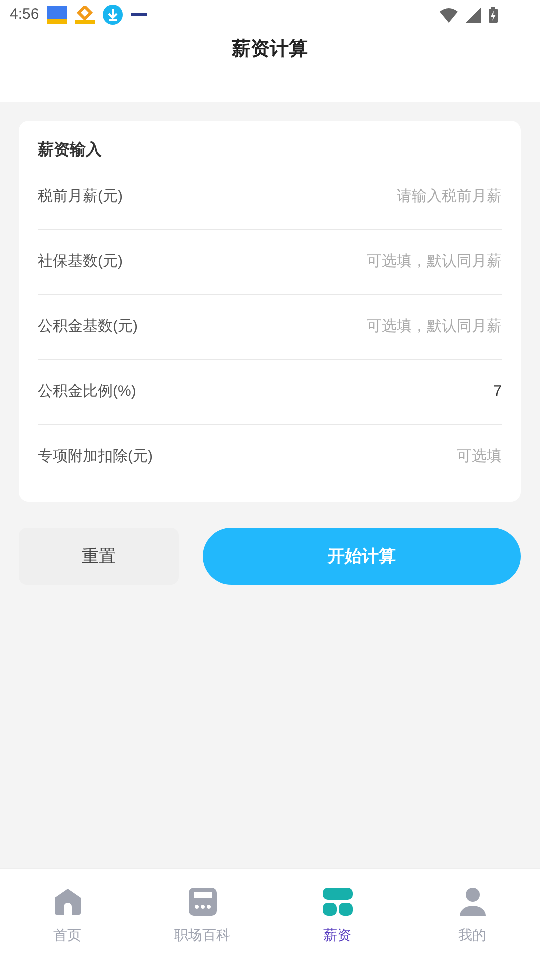 The height and width of the screenshot is (960, 540). I want to click on signal-icon, so click(473, 15).